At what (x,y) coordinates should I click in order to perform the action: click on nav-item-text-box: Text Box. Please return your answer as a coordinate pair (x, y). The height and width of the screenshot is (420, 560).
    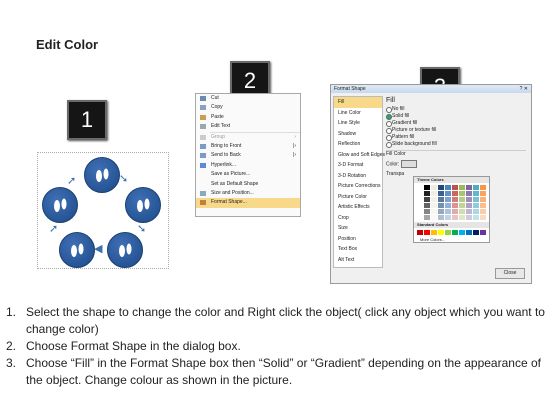
    Looking at the image, I should click on (358, 249).